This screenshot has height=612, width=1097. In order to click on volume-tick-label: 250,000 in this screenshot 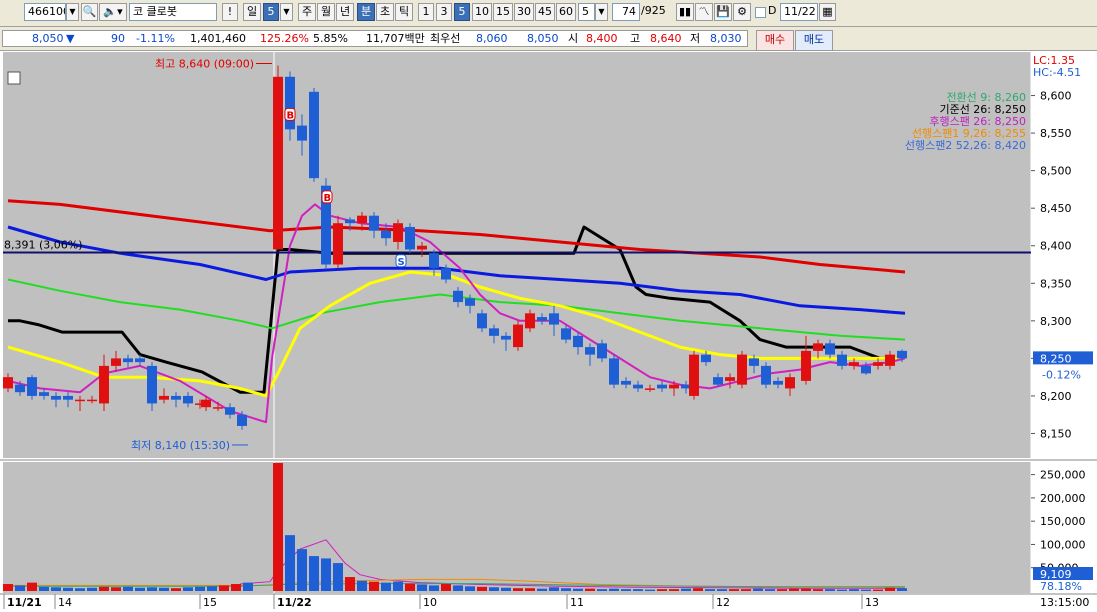, I will do `click(1063, 475)`.